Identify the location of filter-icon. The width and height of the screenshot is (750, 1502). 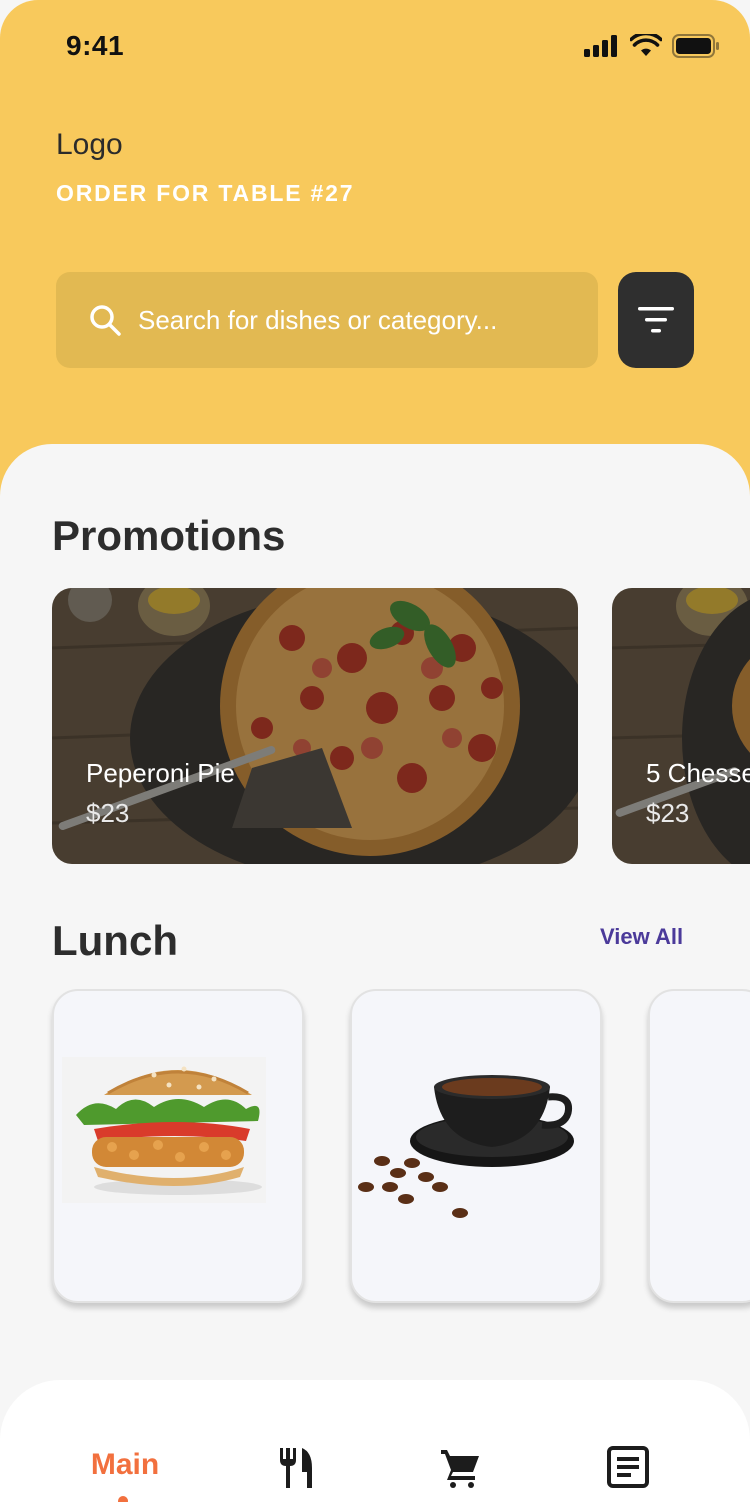
(656, 320).